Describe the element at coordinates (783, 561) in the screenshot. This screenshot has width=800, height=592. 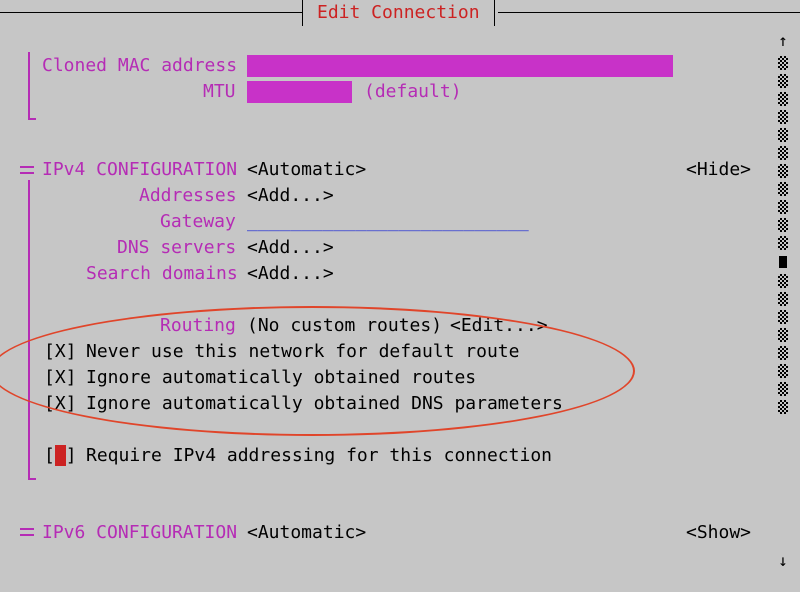
I see `scroll-down-arrow-icon: ↓` at that location.